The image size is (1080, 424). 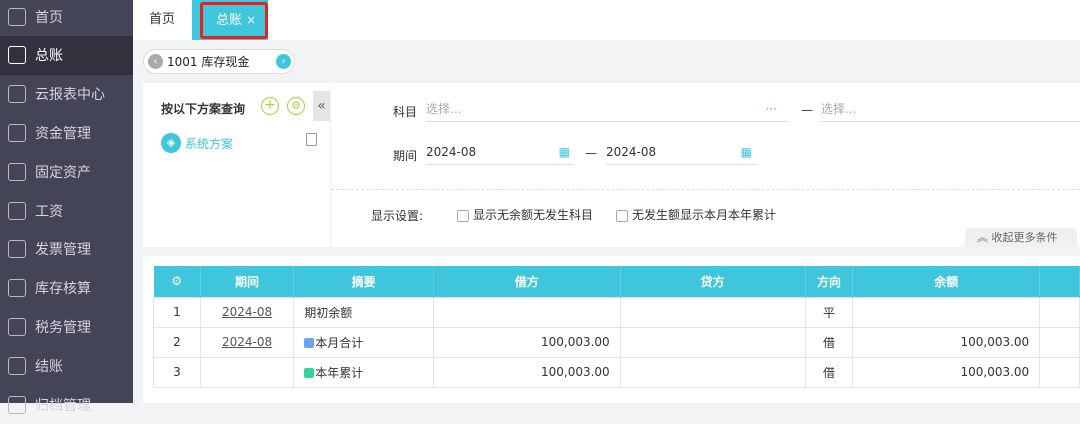 I want to click on sidebar-item-label: 税务管理, so click(x=63, y=327).